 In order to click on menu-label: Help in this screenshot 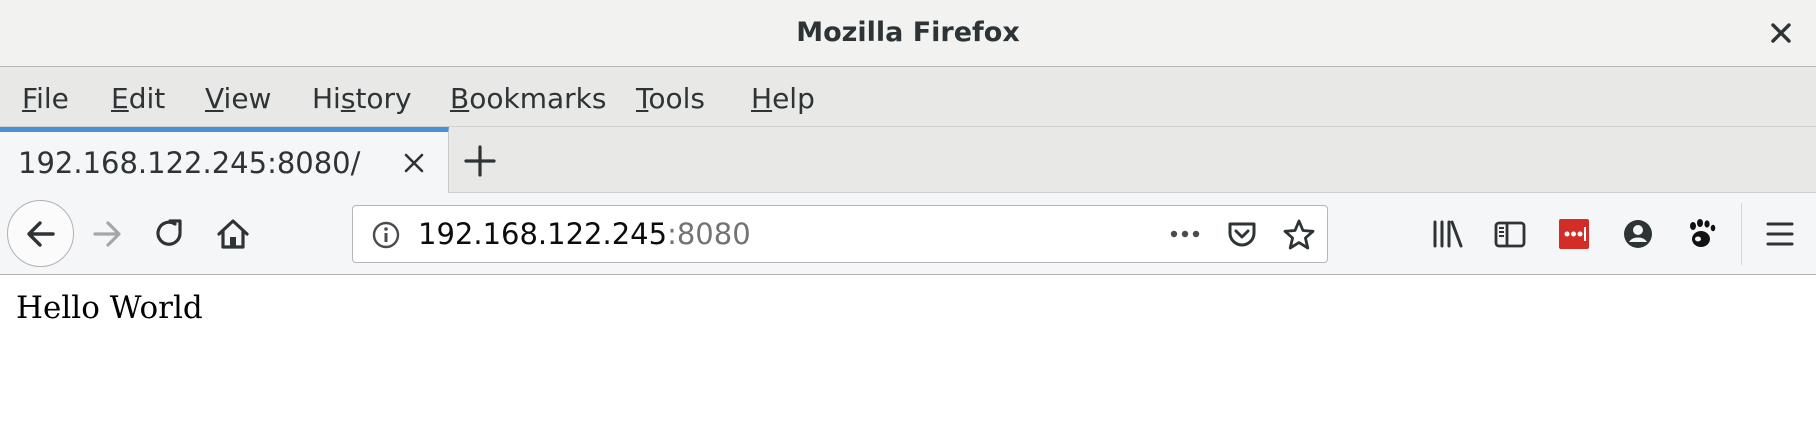, I will do `click(783, 98)`.